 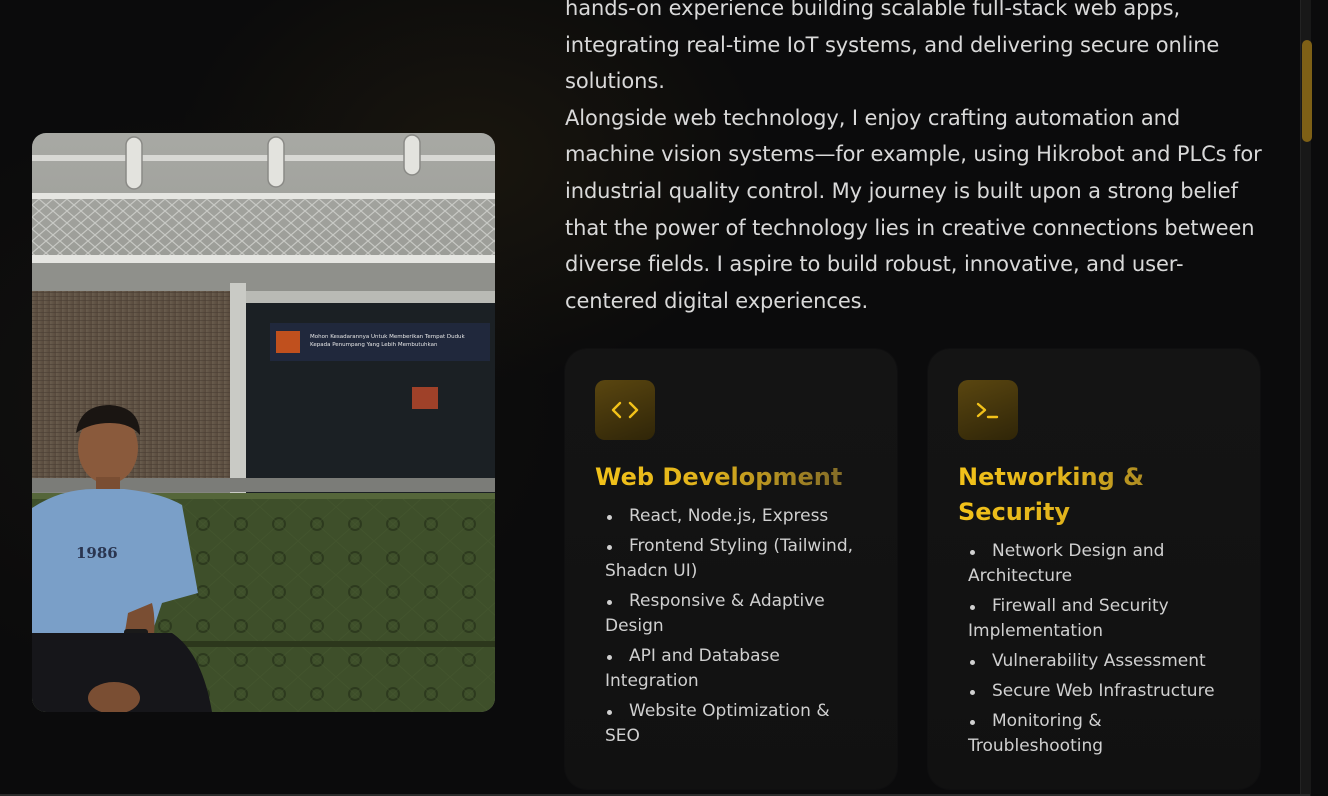 I want to click on list-item: React, Node.js, Express, so click(x=736, y=516).